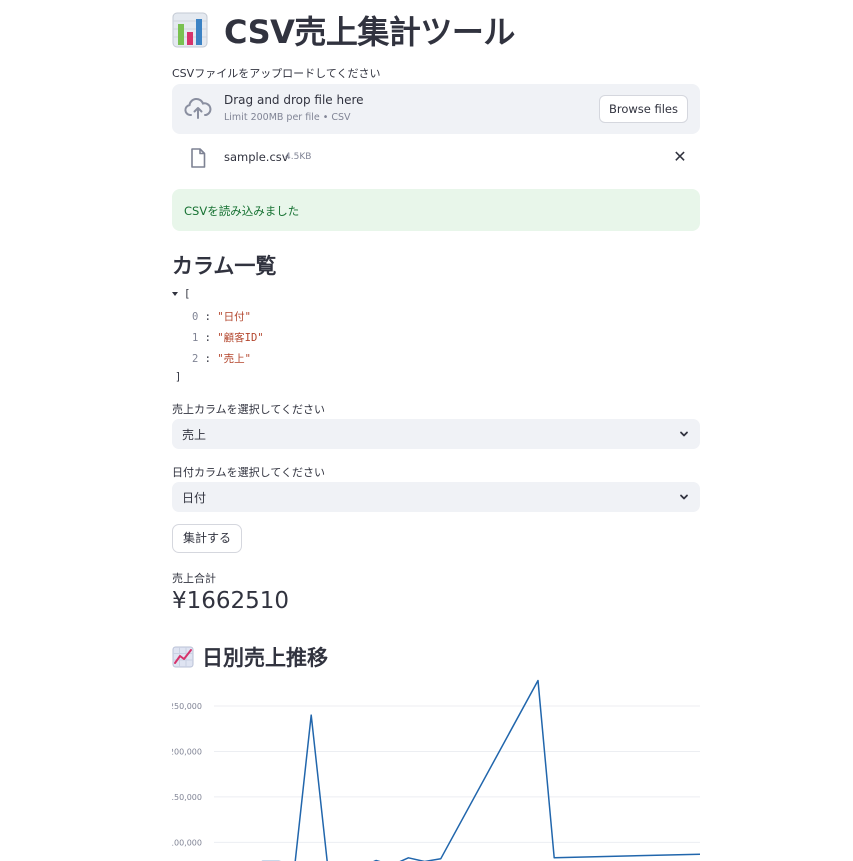 This screenshot has width=853, height=861. What do you see at coordinates (187, 294) in the screenshot?
I see `json-open-bracket: [` at bounding box center [187, 294].